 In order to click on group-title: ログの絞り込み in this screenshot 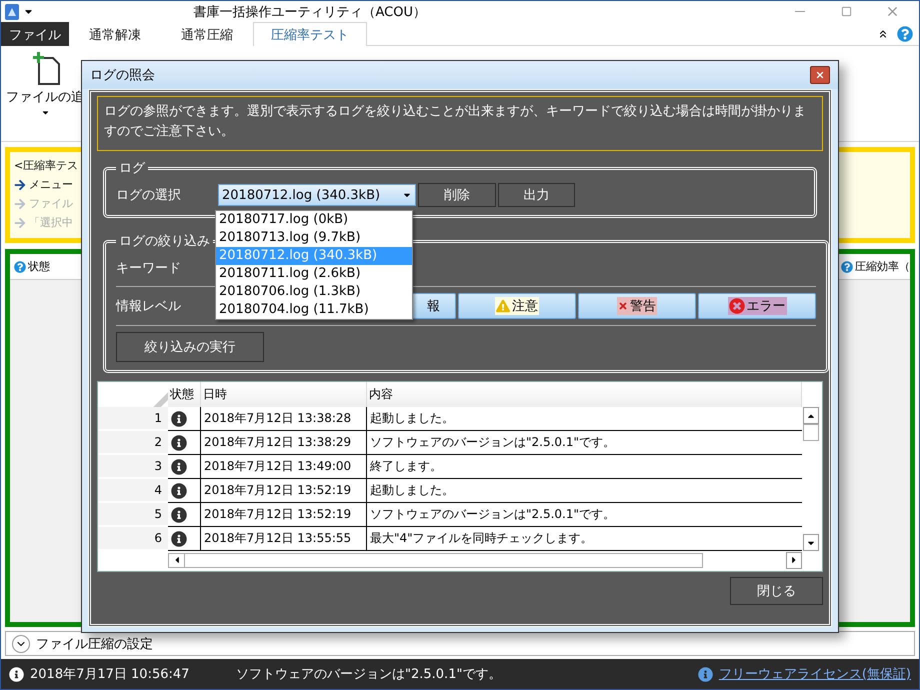, I will do `click(164, 241)`.